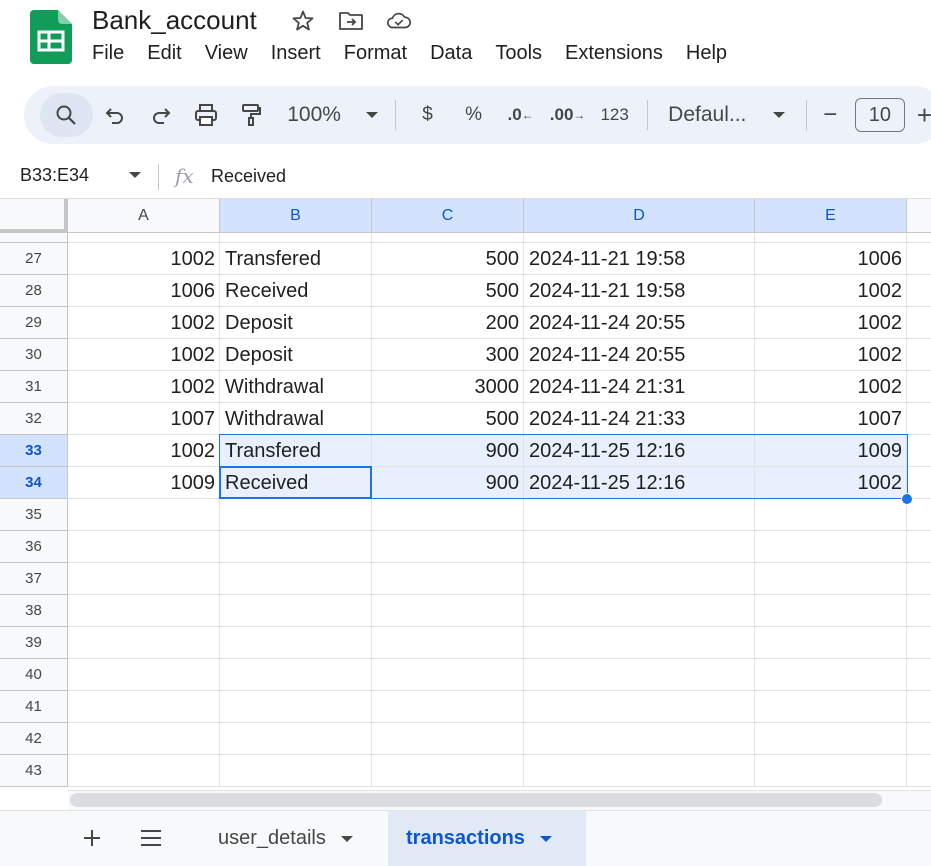 The image size is (931, 866). Describe the element at coordinates (296, 451) in the screenshot. I see `cell-b33: Transfered` at that location.